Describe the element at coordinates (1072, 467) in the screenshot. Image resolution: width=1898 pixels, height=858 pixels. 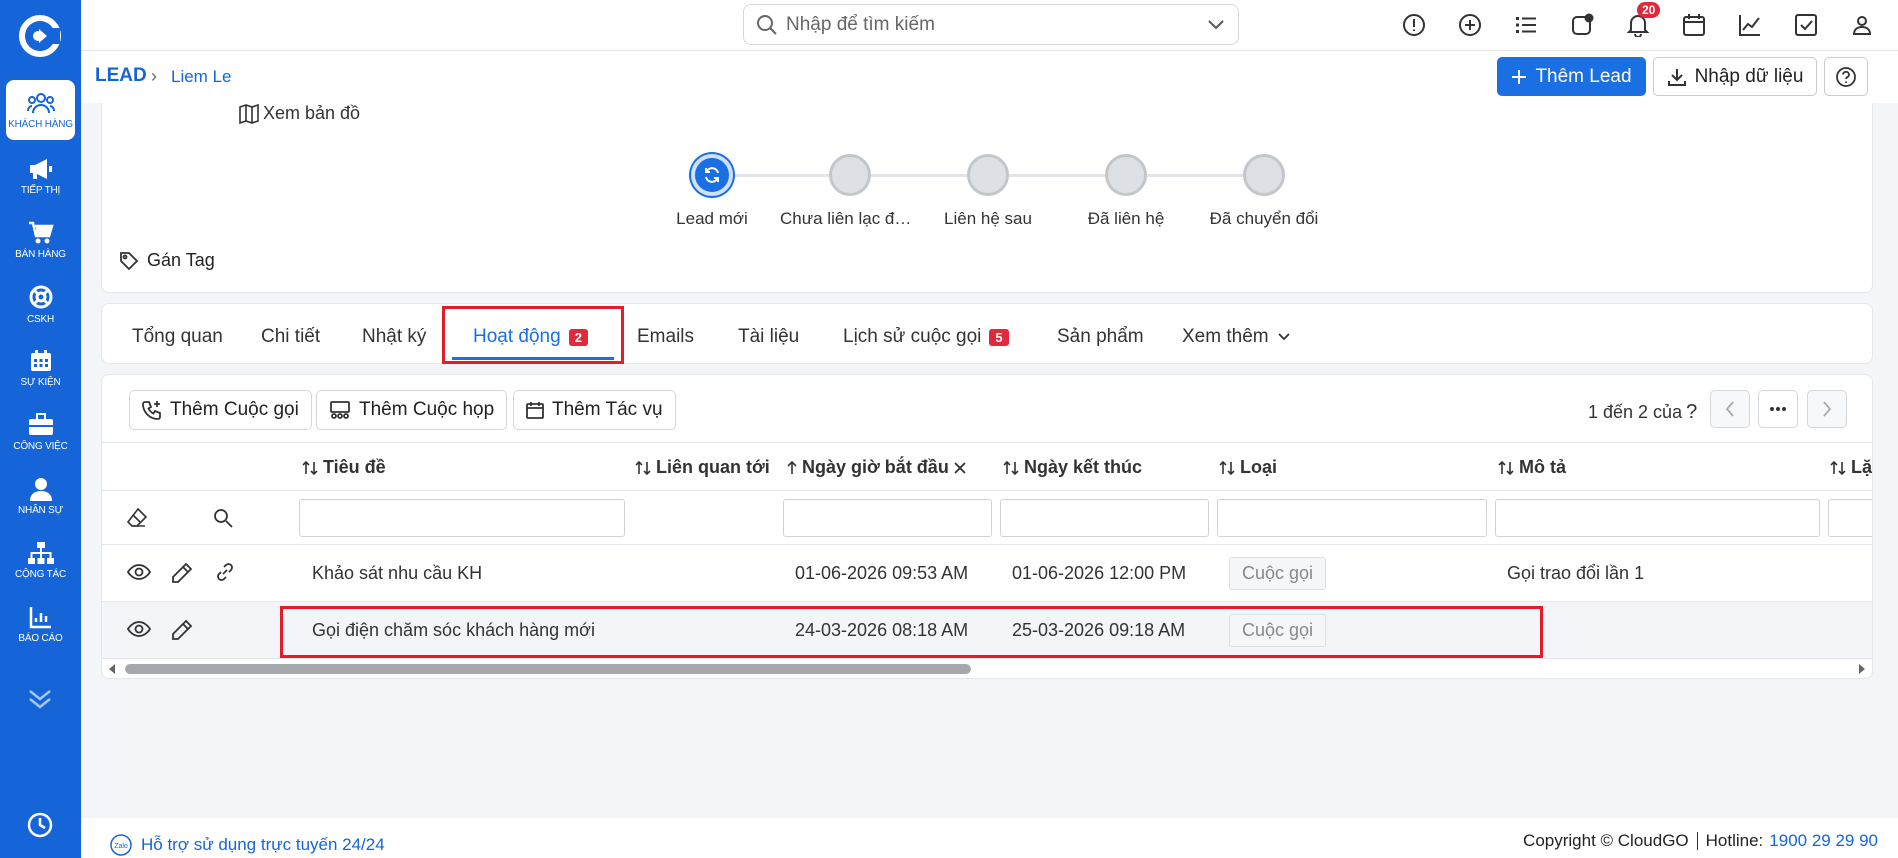
I see `column-header-end: Ngày kết thúc` at that location.